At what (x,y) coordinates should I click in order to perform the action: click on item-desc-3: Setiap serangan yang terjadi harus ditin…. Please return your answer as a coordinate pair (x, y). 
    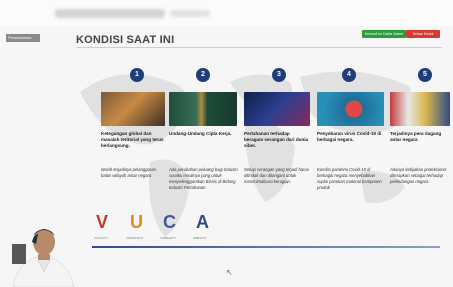
    Looking at the image, I should click on (276, 175).